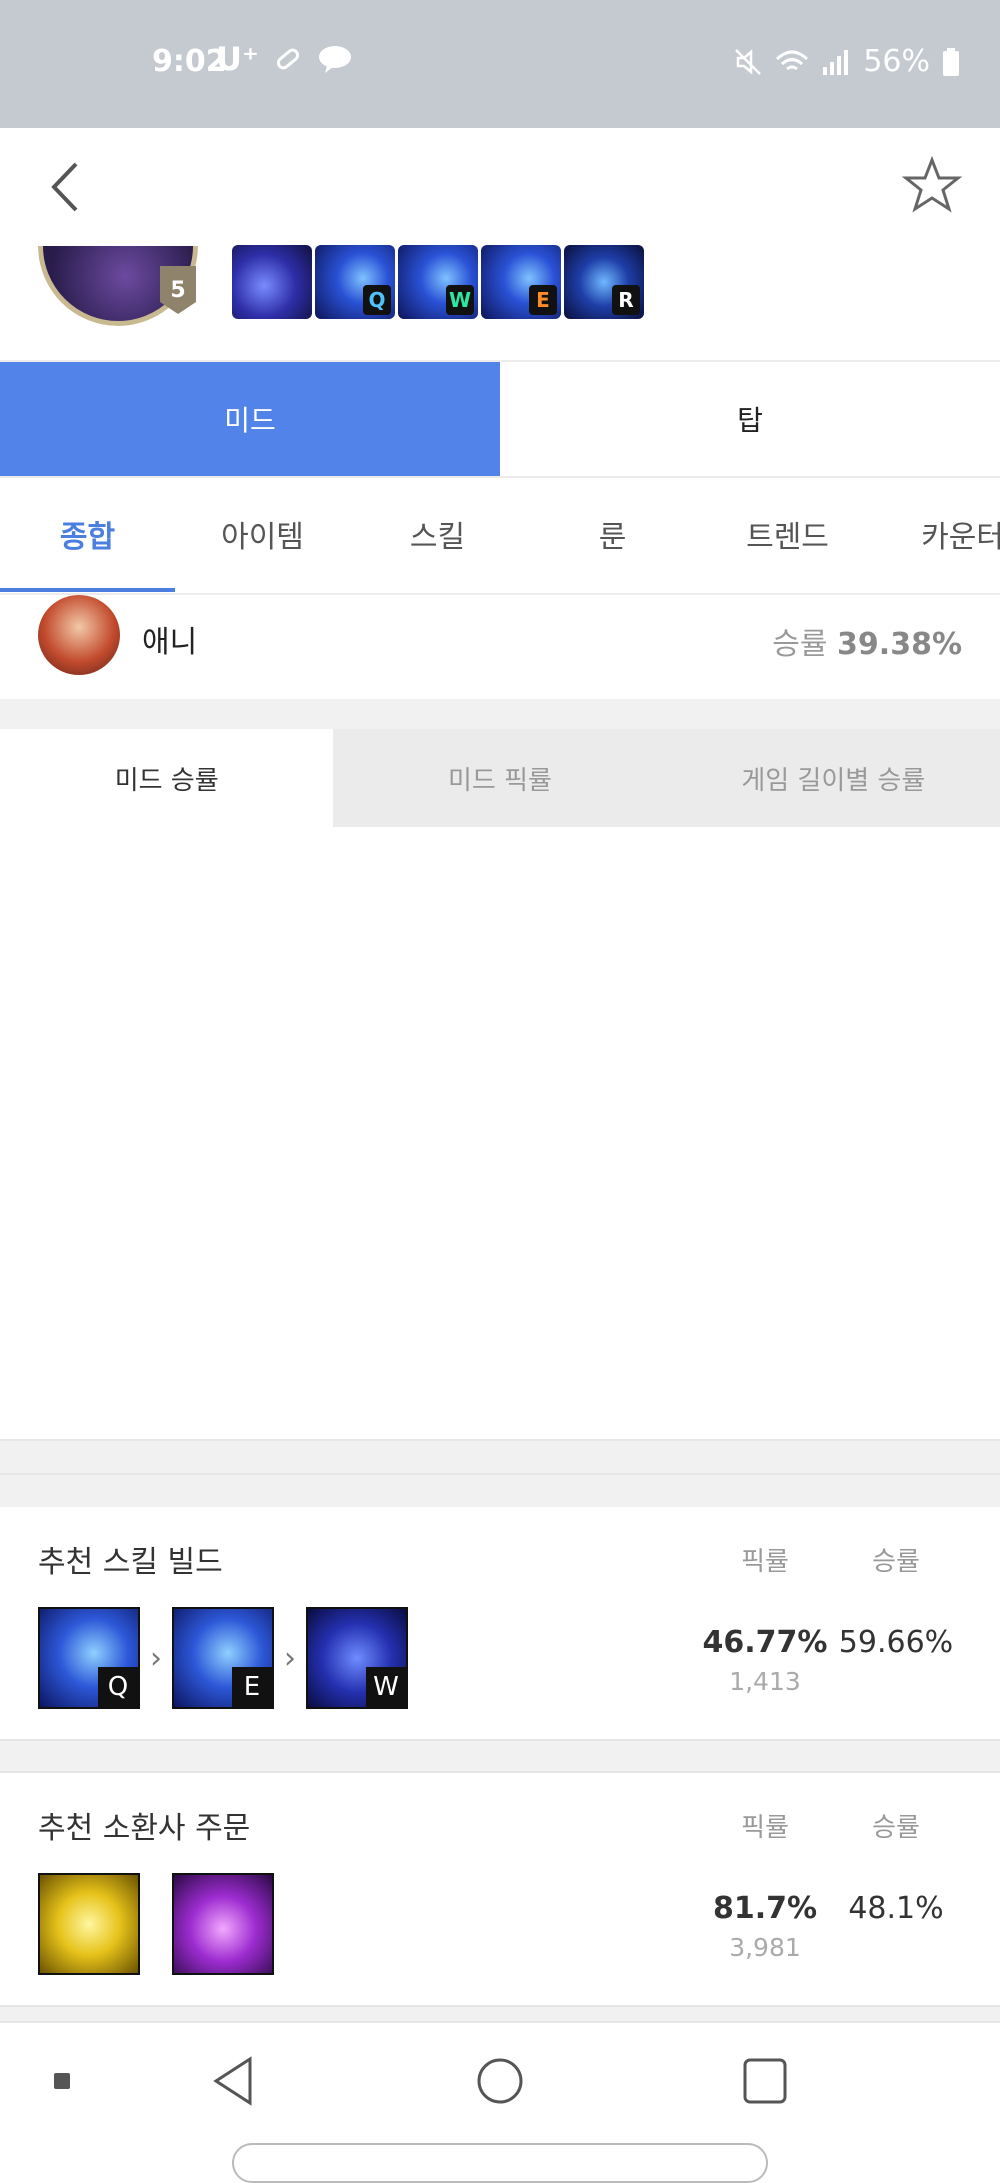 Image resolution: width=1000 pixels, height=2183 pixels. I want to click on tab-overview: 종합, so click(87, 534).